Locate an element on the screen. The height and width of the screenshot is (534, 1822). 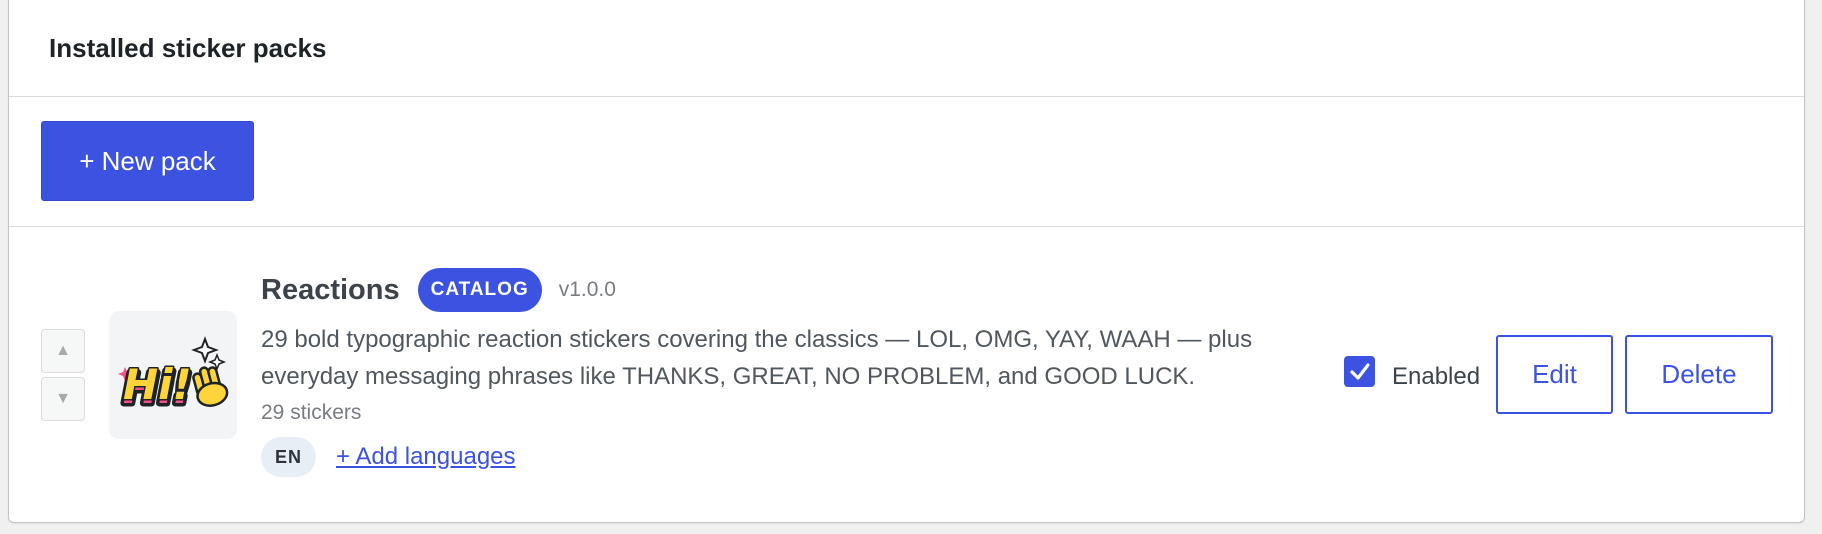
move-down-button: ▼ is located at coordinates (63, 399).